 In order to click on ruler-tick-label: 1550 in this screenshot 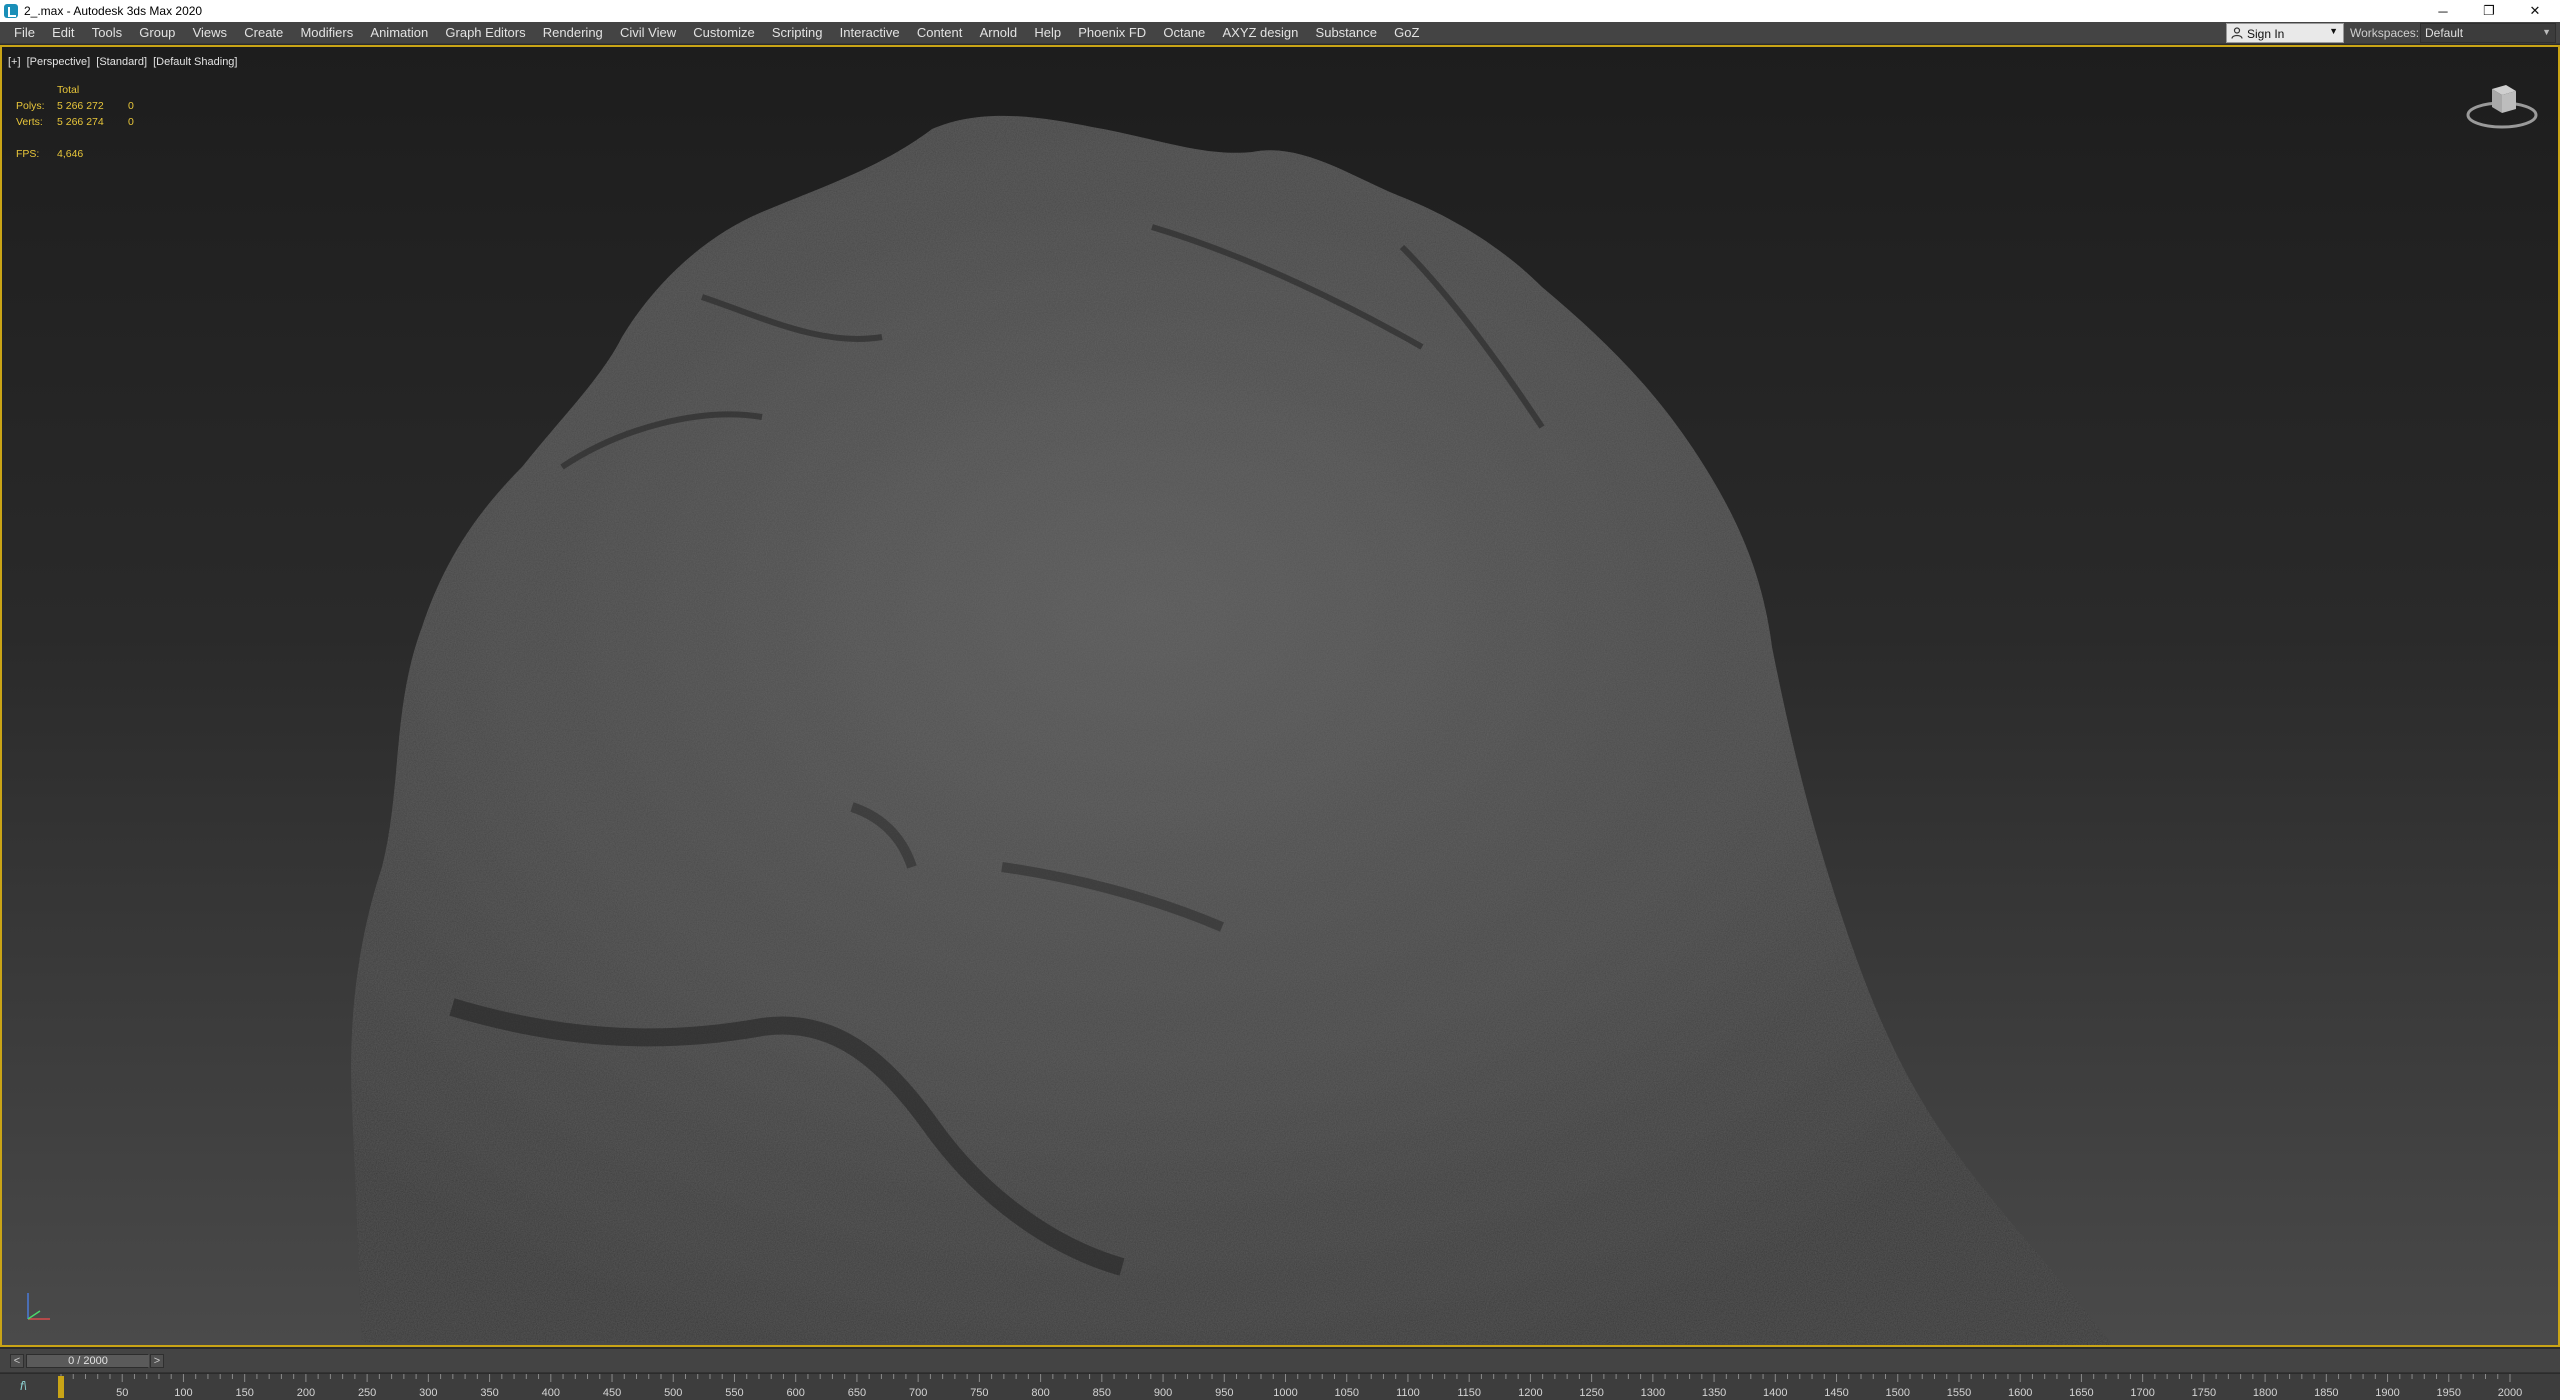, I will do `click(1959, 1393)`.